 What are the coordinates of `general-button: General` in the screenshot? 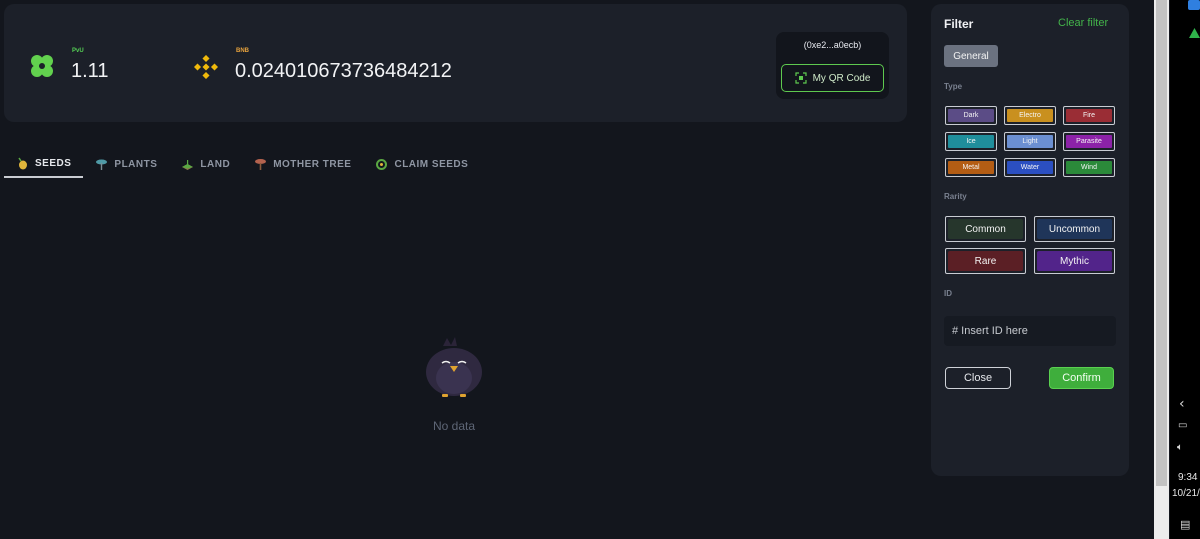 It's located at (971, 56).